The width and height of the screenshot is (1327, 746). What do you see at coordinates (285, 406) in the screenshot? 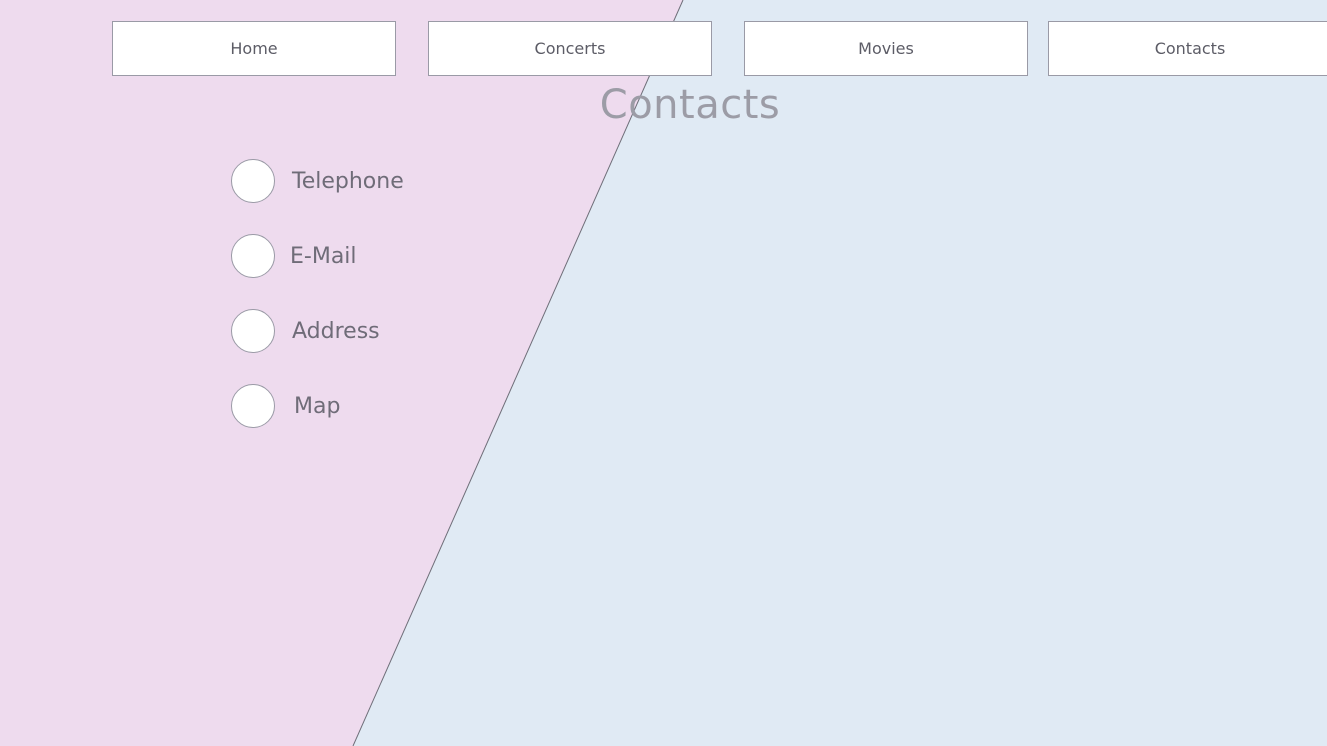
I see `option-map: Map` at bounding box center [285, 406].